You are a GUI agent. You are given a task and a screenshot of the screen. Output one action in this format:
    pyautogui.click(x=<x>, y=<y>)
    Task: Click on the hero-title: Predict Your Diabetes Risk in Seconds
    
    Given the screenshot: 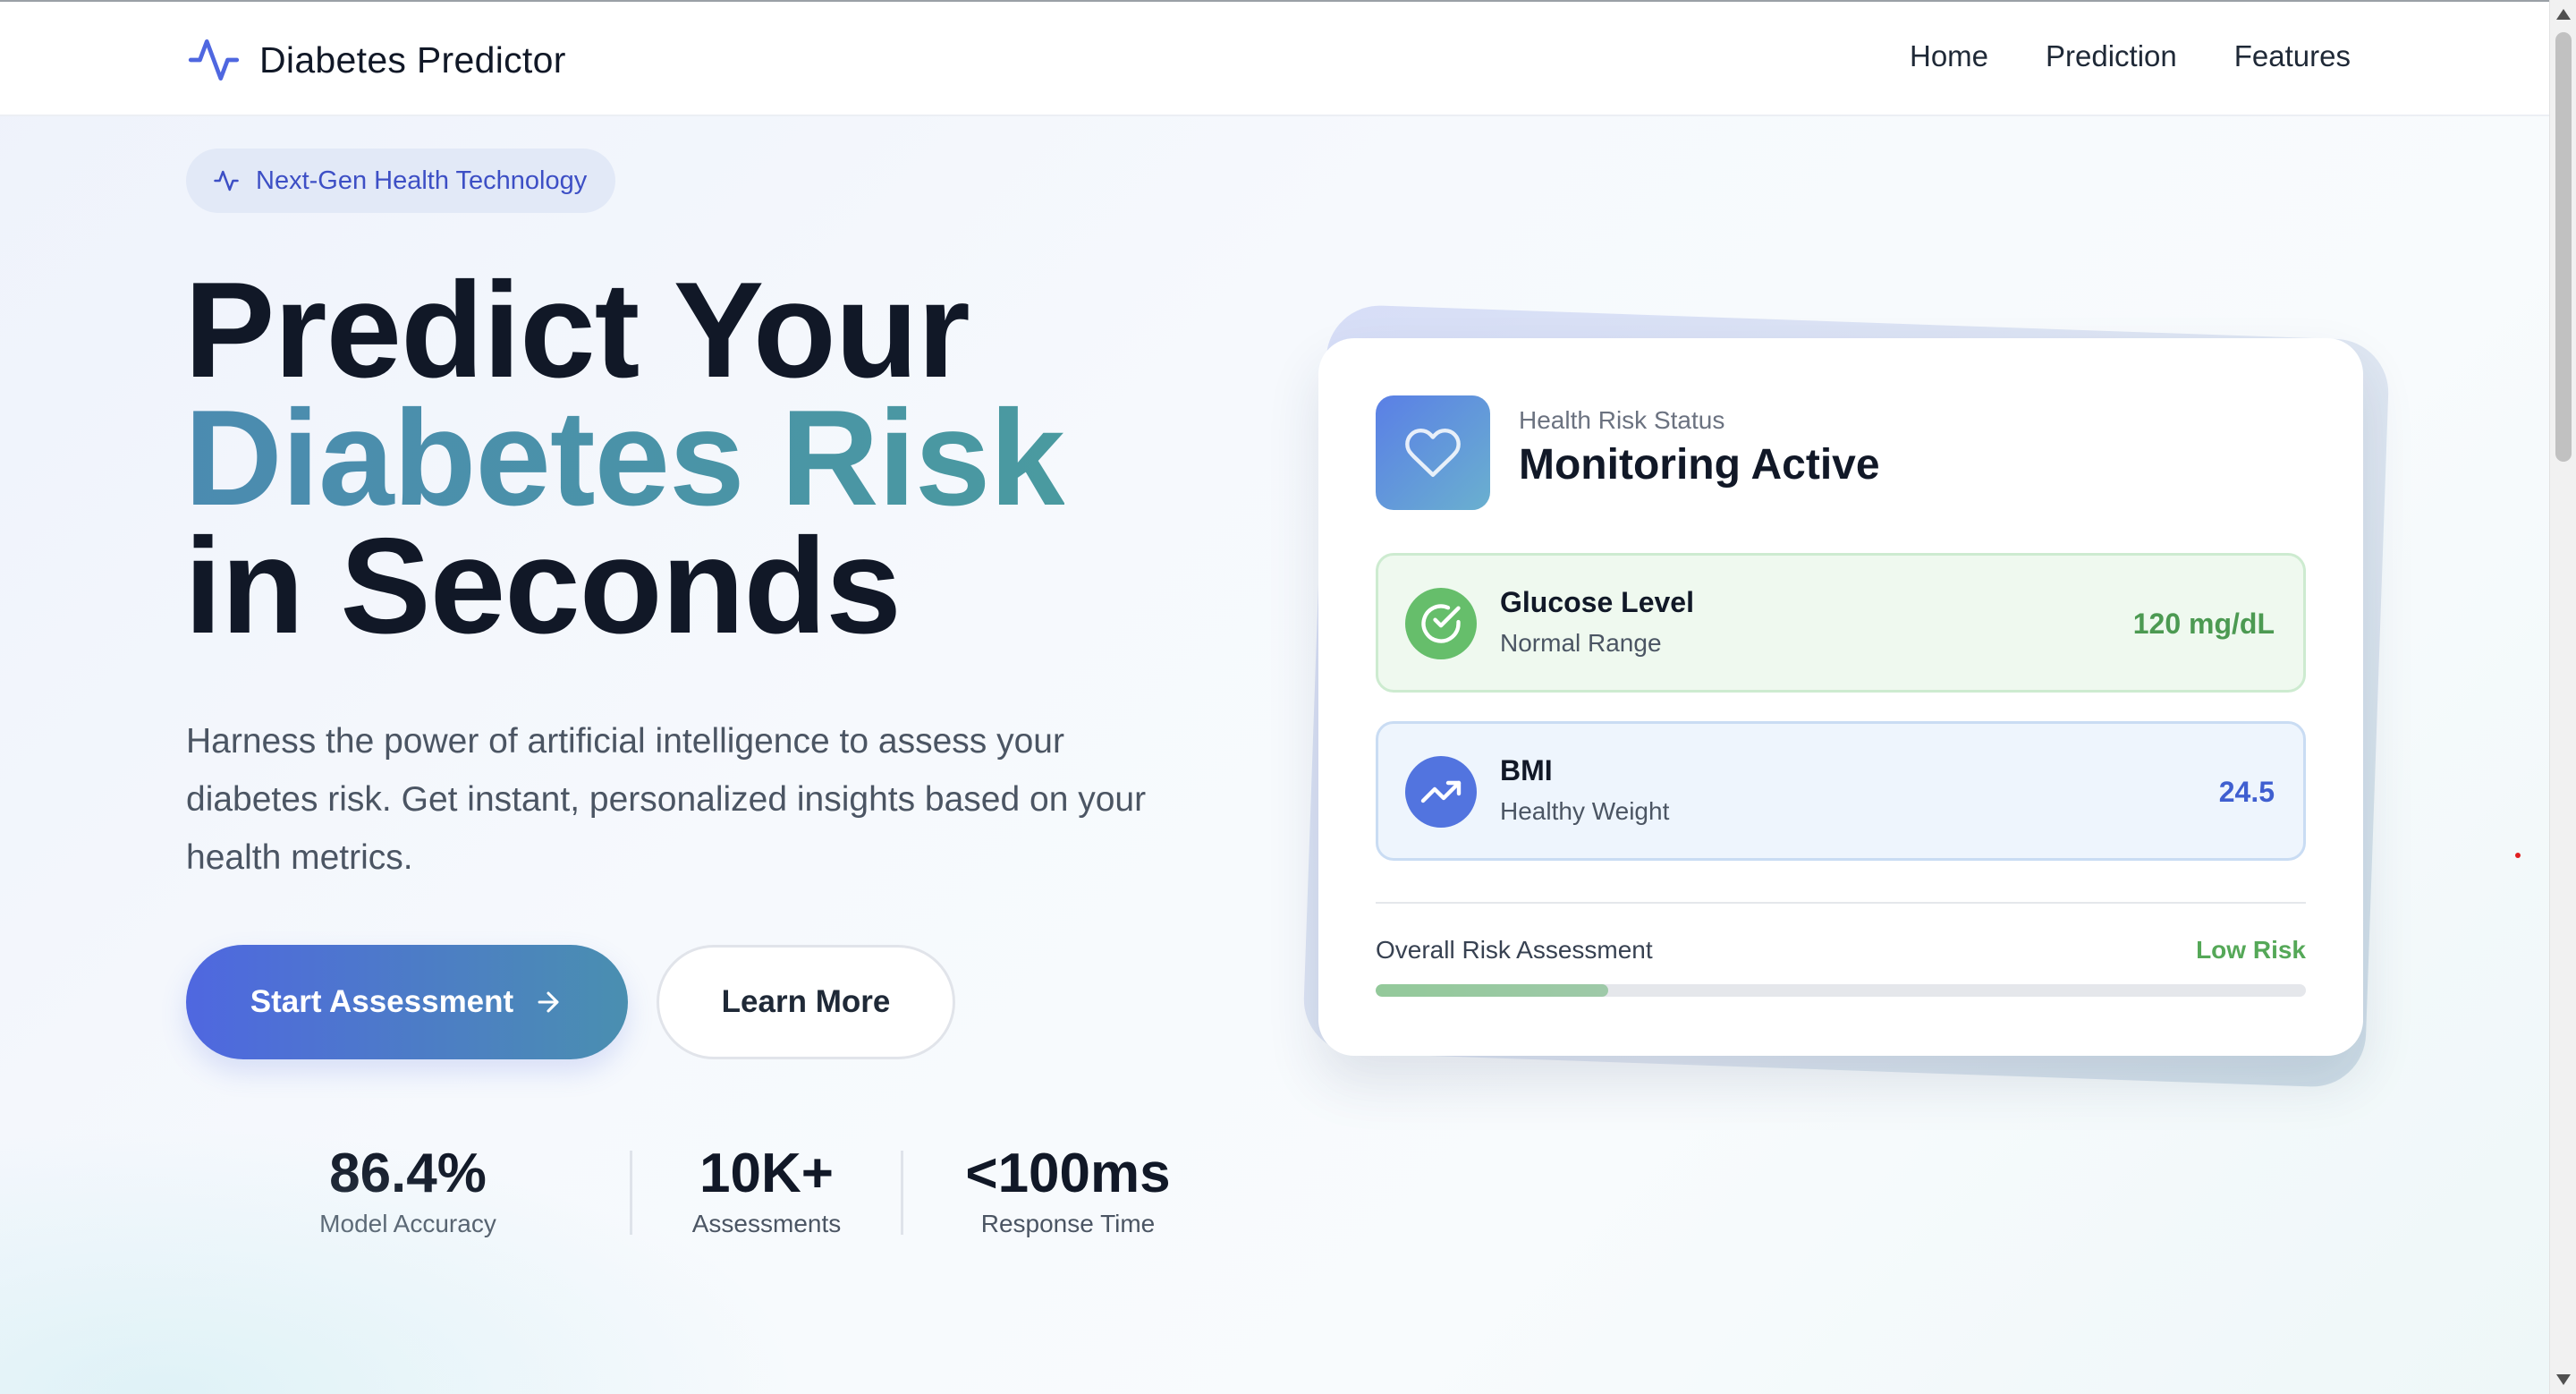 What is the action you would take?
    pyautogui.click(x=624, y=458)
    